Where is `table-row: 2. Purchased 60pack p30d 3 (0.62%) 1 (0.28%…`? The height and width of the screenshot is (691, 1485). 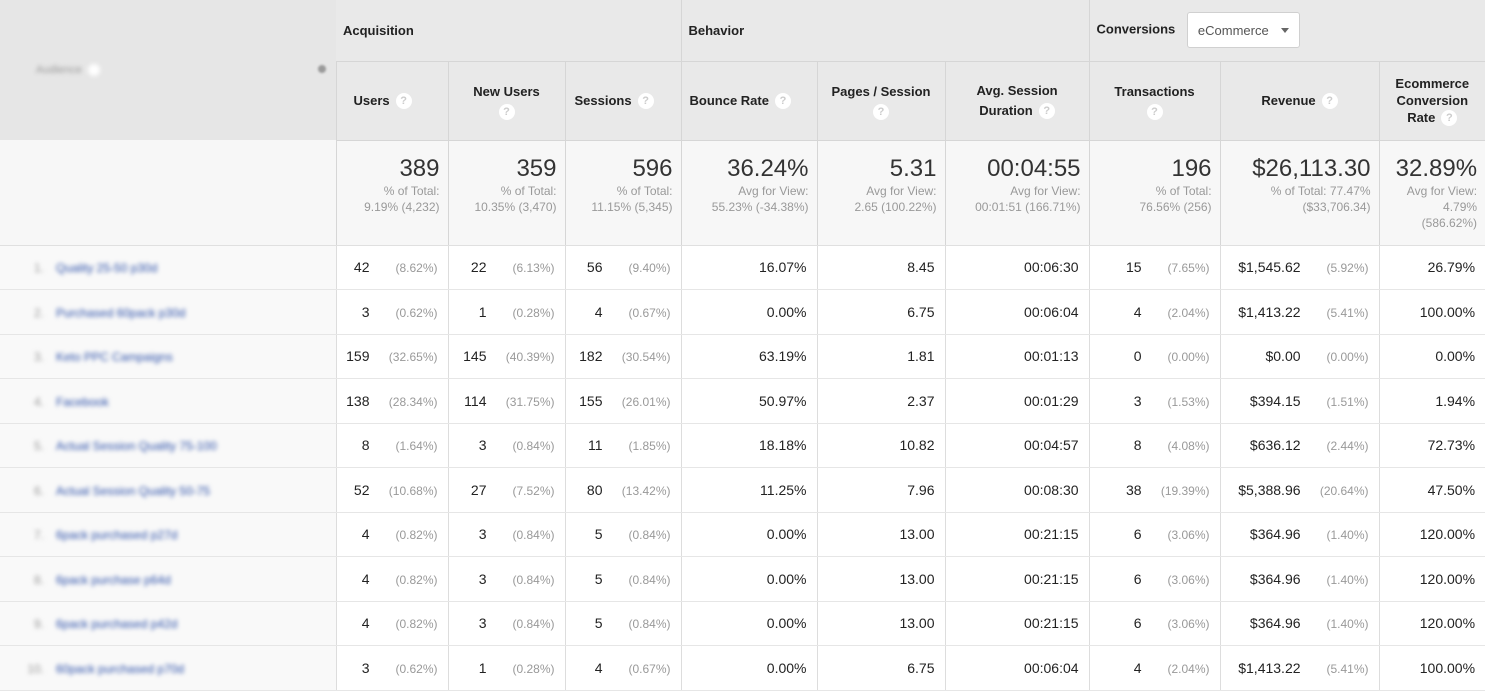
table-row: 2. Purchased 60pack p30d 3 (0.62%) 1 (0.28%… is located at coordinates (742, 312).